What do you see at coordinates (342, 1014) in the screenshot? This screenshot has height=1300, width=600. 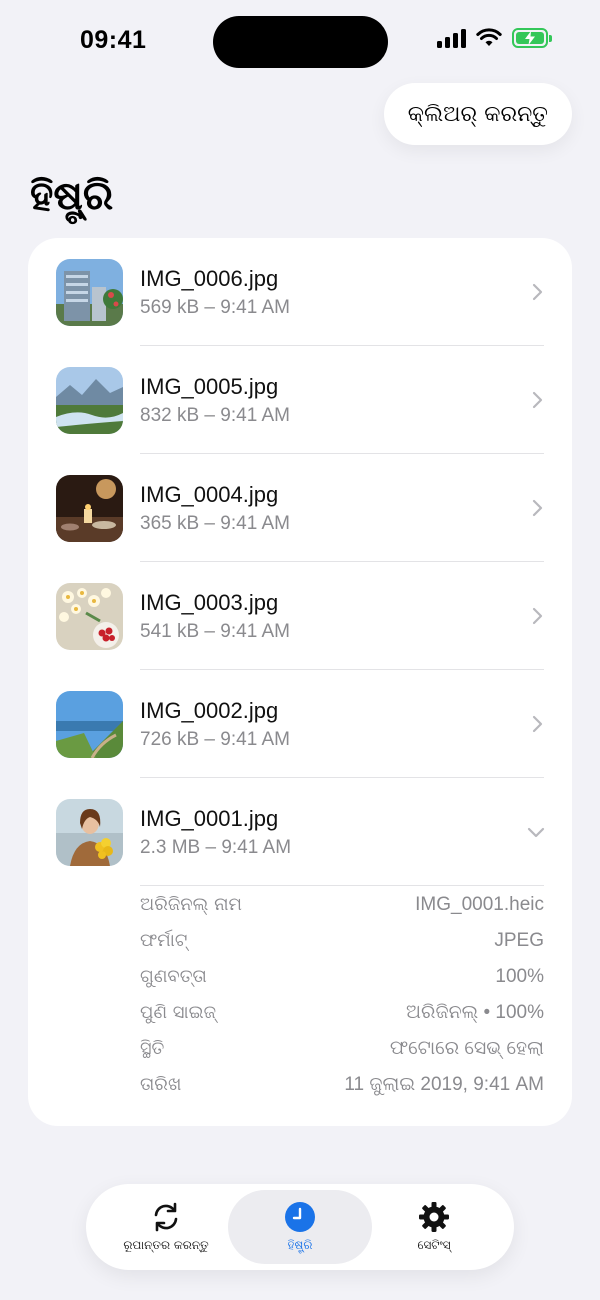 I see `detail-row-resize: ପୁଣି ସାଇଜ୍ ଅରିଜିନଲ୍ • 100%` at bounding box center [342, 1014].